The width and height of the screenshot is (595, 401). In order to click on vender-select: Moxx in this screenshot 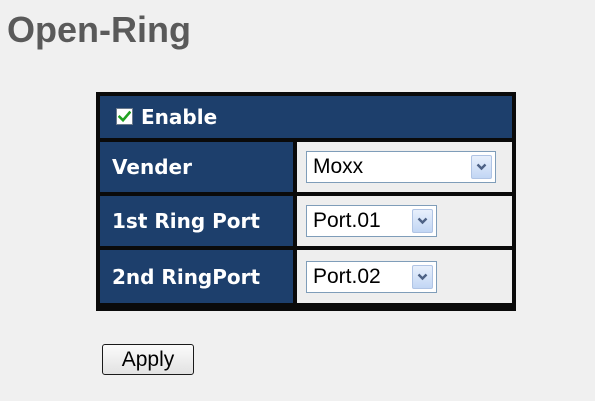, I will do `click(401, 167)`.